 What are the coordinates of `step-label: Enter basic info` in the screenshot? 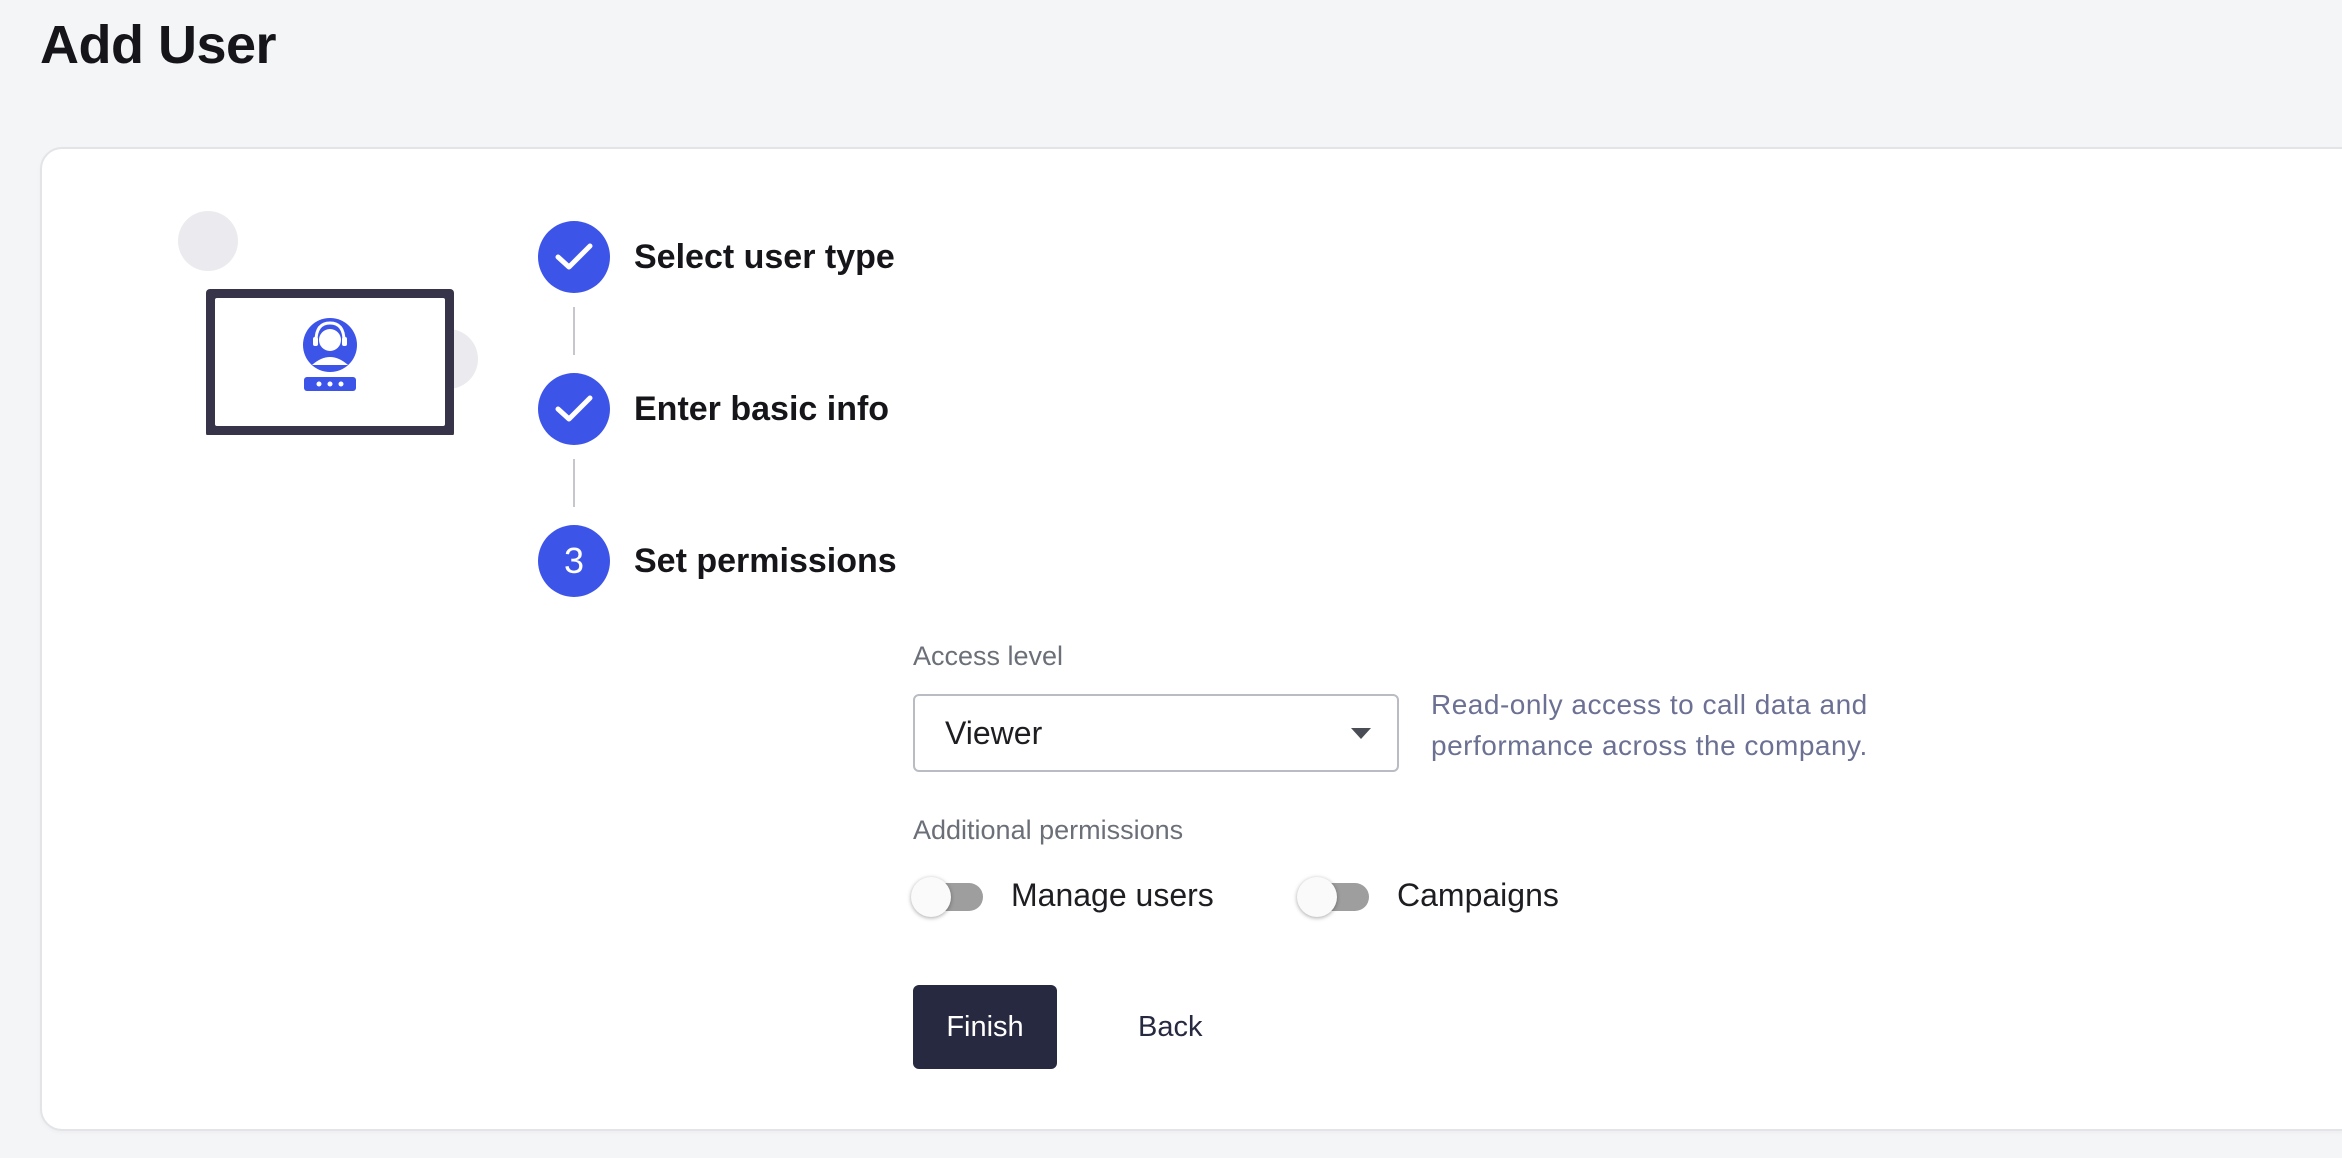 It's located at (762, 408).